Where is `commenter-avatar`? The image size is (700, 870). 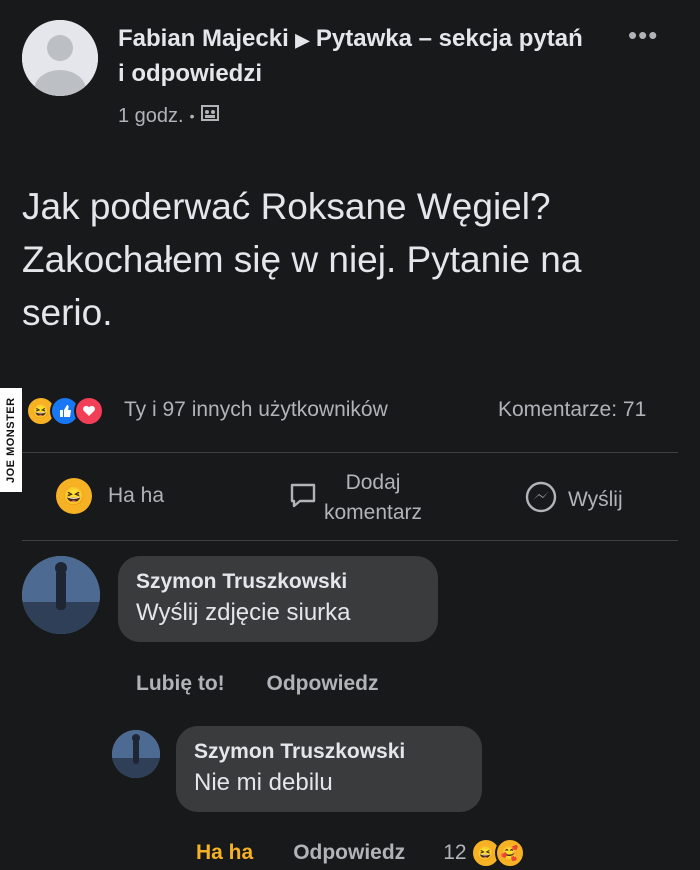 commenter-avatar is located at coordinates (61, 595).